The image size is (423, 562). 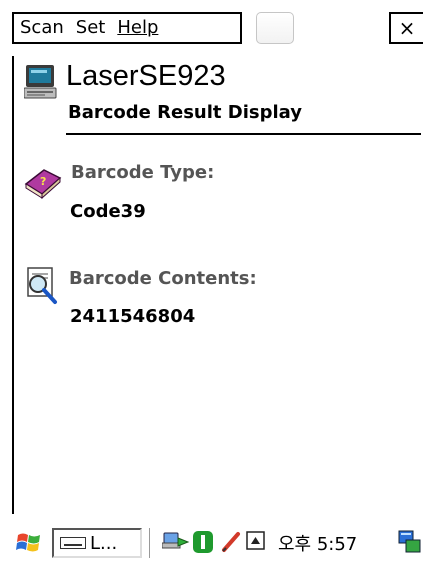 I want to click on app-name: LaserSE923, so click(x=146, y=76).